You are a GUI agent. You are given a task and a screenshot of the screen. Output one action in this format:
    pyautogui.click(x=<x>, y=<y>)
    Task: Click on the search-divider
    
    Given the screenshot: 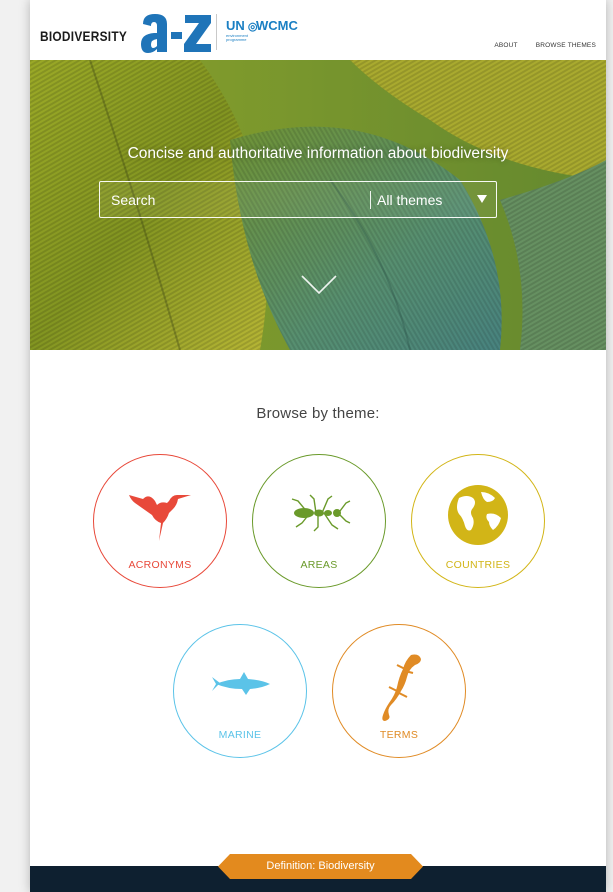 What is the action you would take?
    pyautogui.click(x=370, y=200)
    